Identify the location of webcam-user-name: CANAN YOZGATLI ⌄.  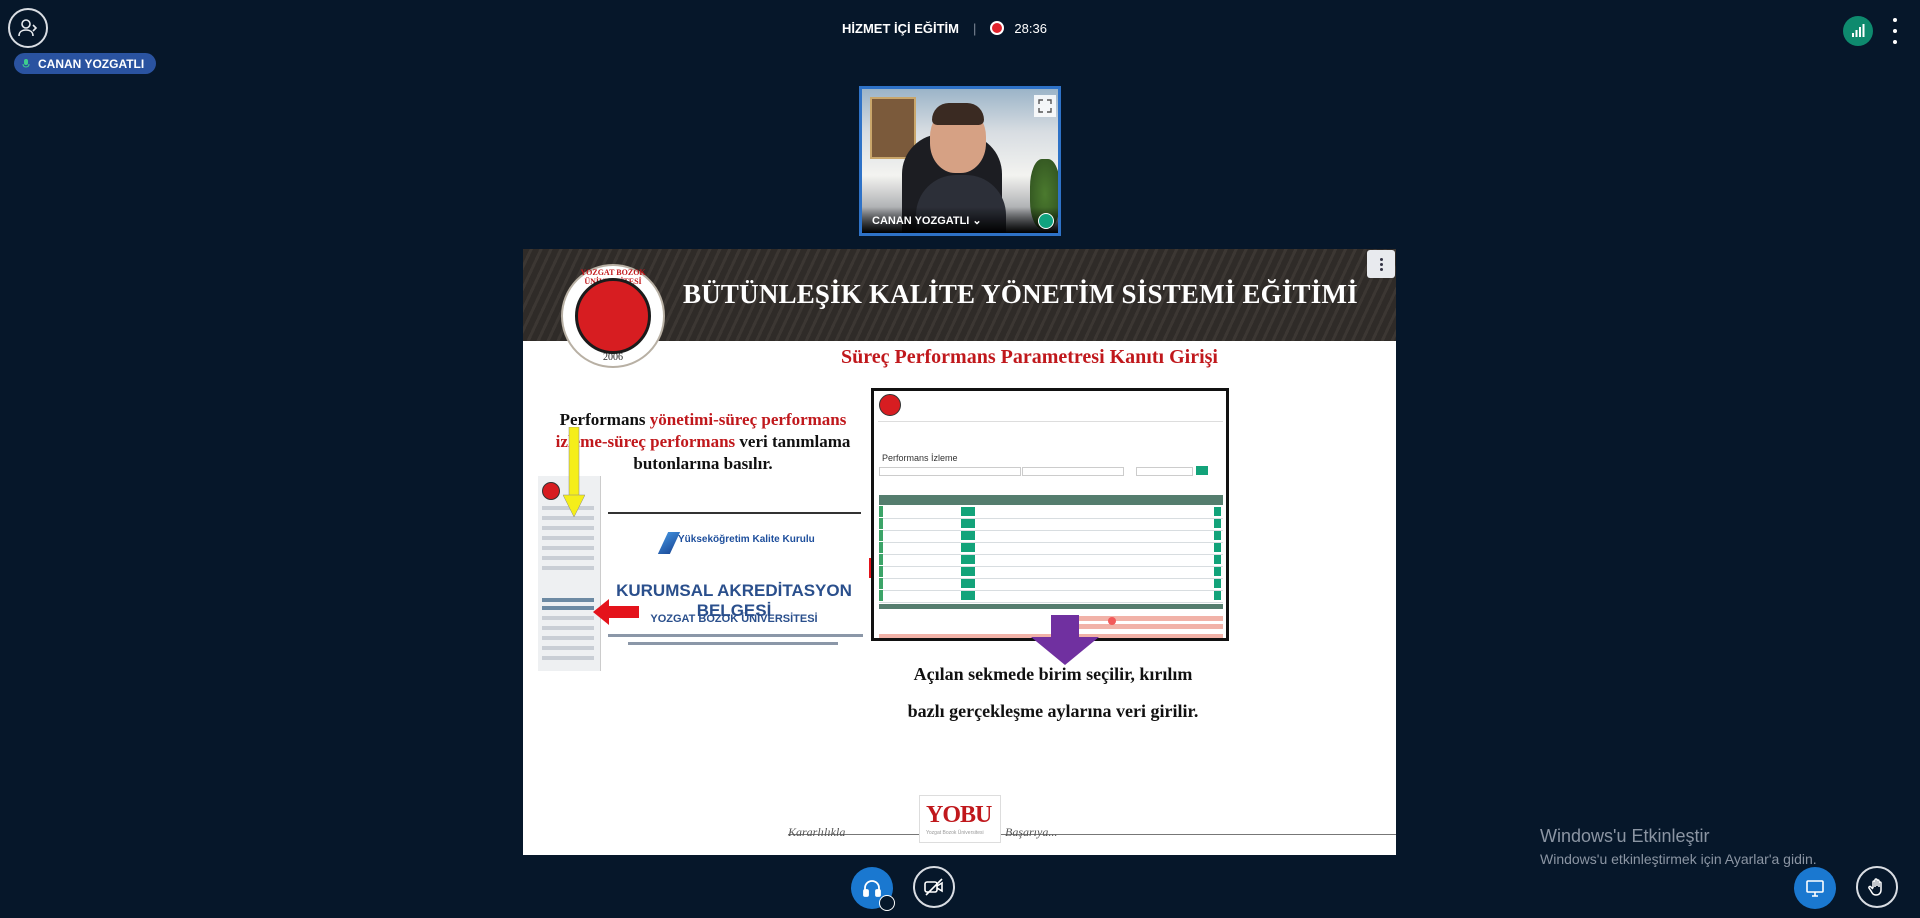
(927, 220).